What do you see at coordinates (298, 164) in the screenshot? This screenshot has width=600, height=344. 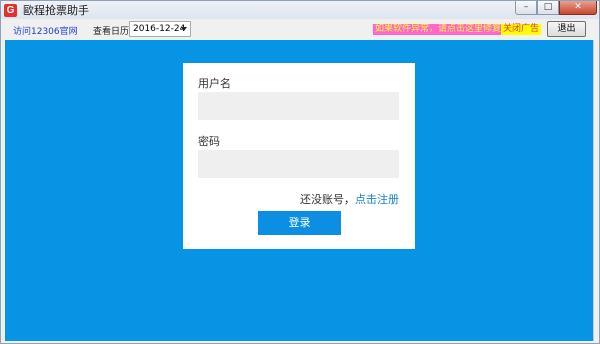 I see `password-input` at bounding box center [298, 164].